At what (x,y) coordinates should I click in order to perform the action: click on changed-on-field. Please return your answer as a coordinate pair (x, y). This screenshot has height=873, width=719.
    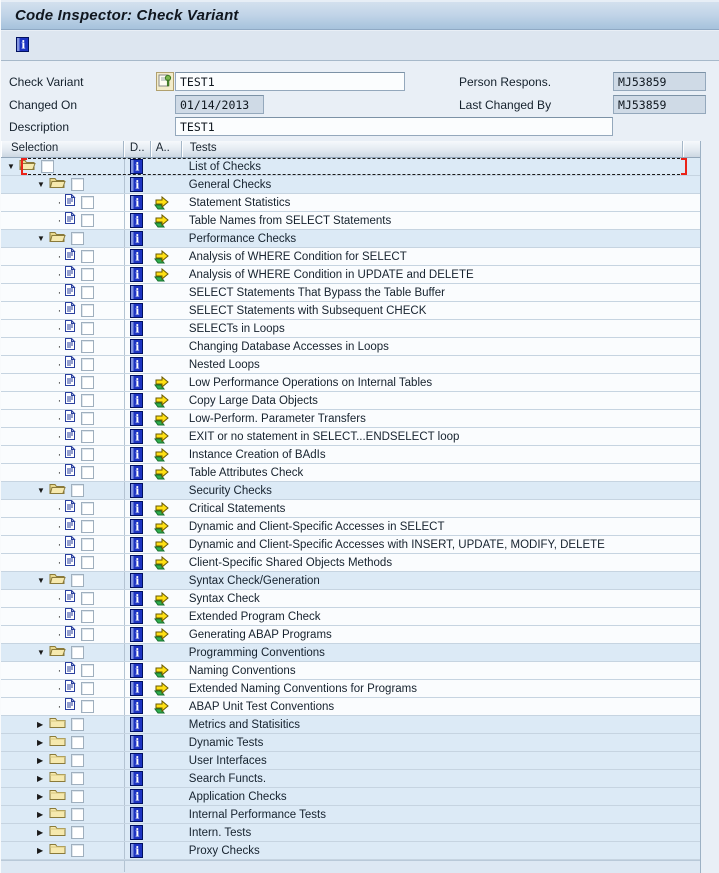
    Looking at the image, I should click on (219, 104).